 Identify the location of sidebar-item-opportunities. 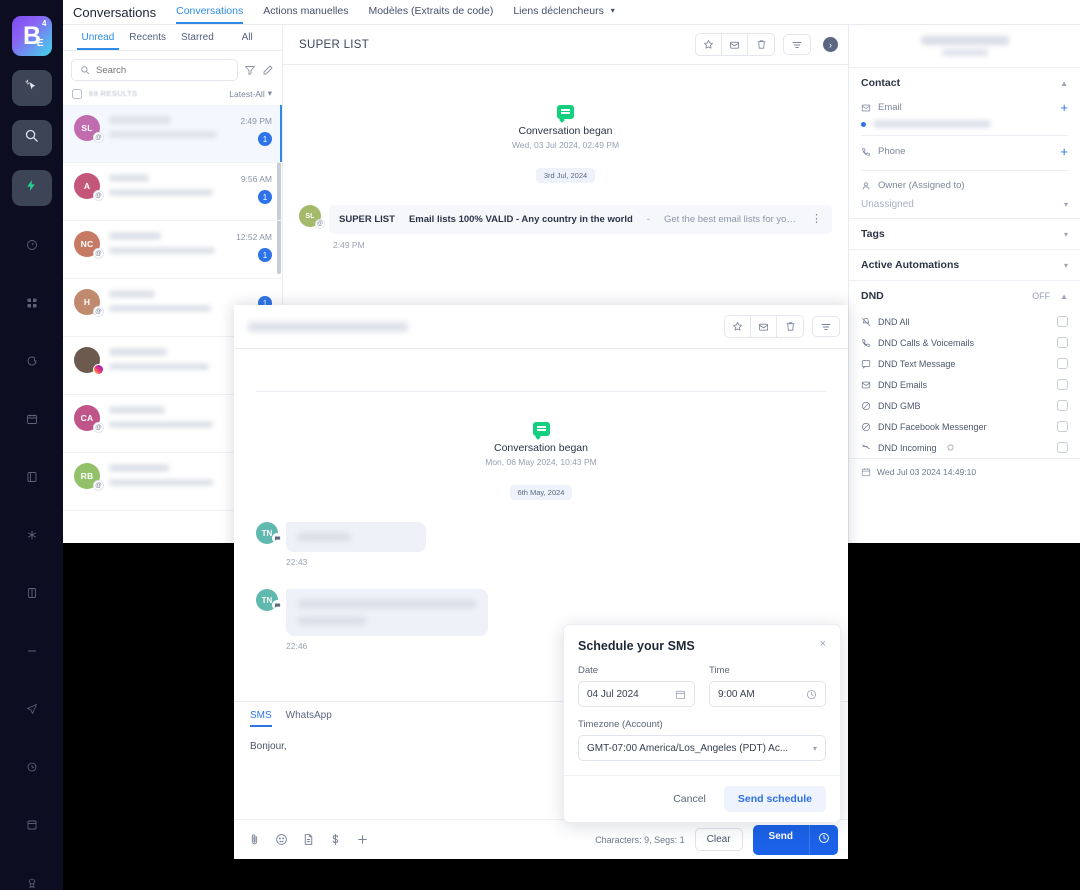
(32, 537).